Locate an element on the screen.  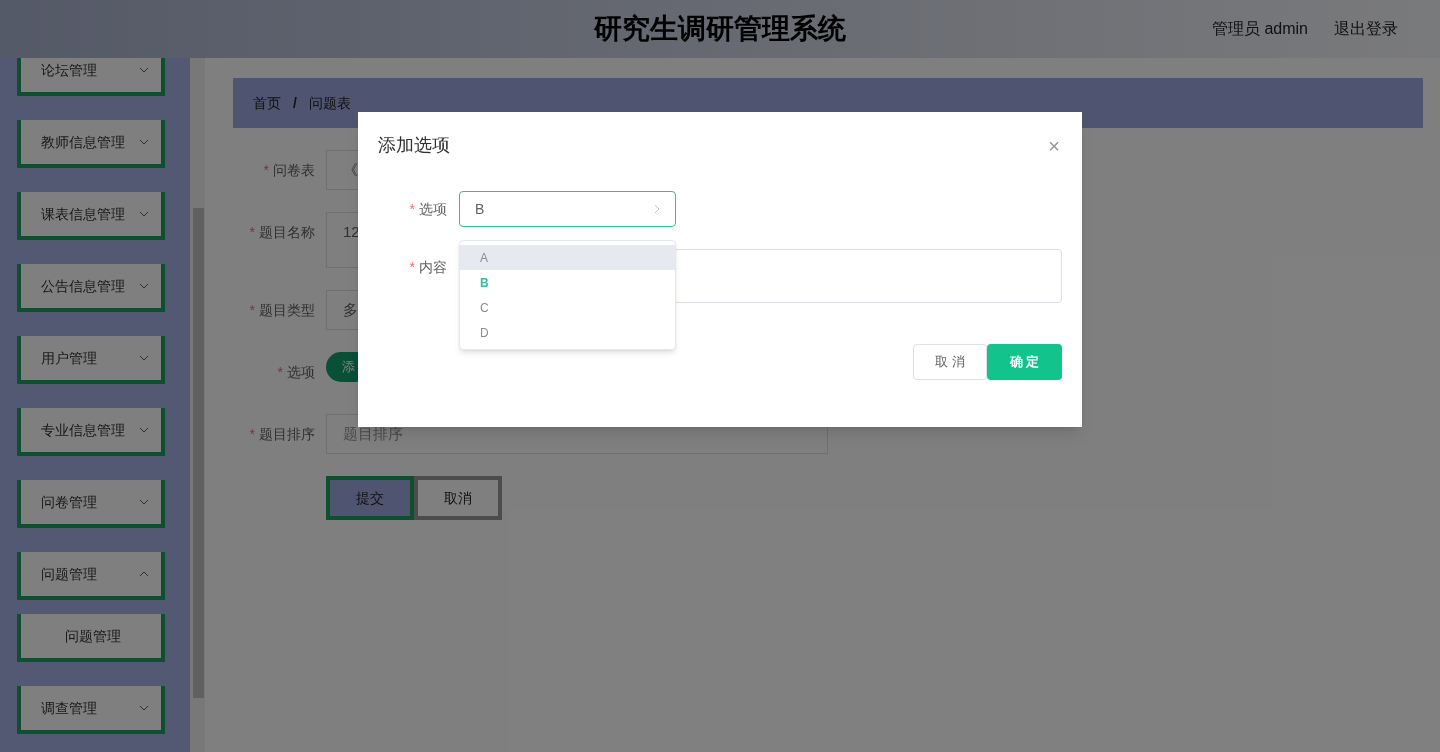
dialog-title: 添加选项 is located at coordinates (414, 145).